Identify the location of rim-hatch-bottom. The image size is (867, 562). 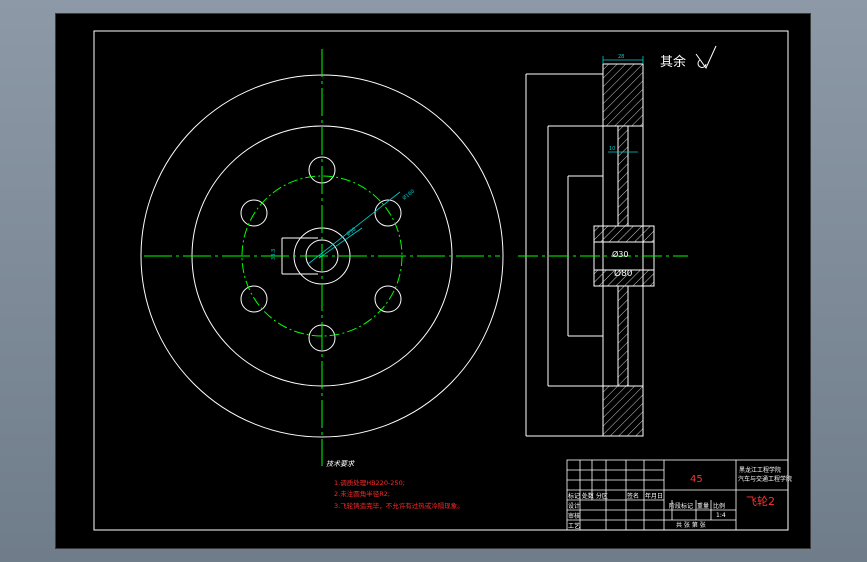
(623, 411).